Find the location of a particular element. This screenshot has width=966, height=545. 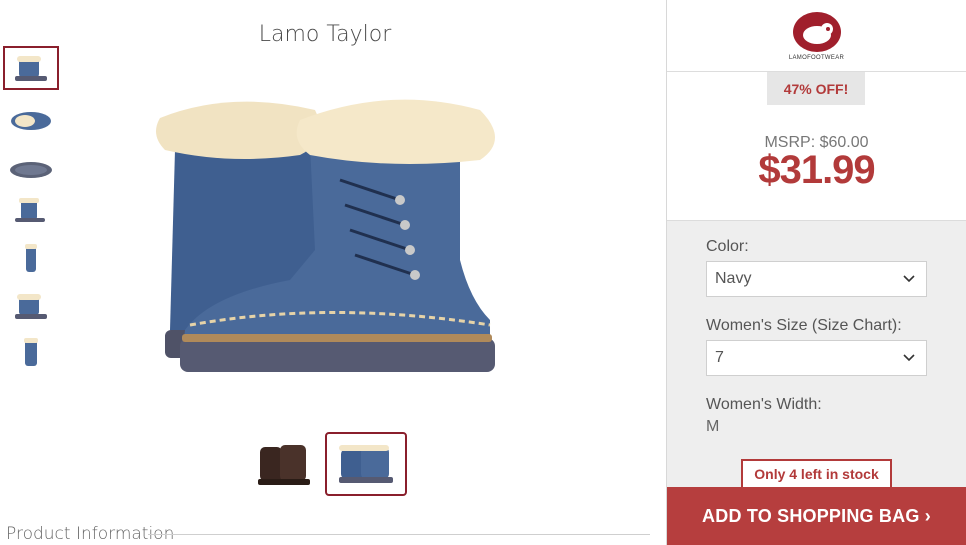

brand-header: LAMOFOOTWEAR is located at coordinates (816, 36).